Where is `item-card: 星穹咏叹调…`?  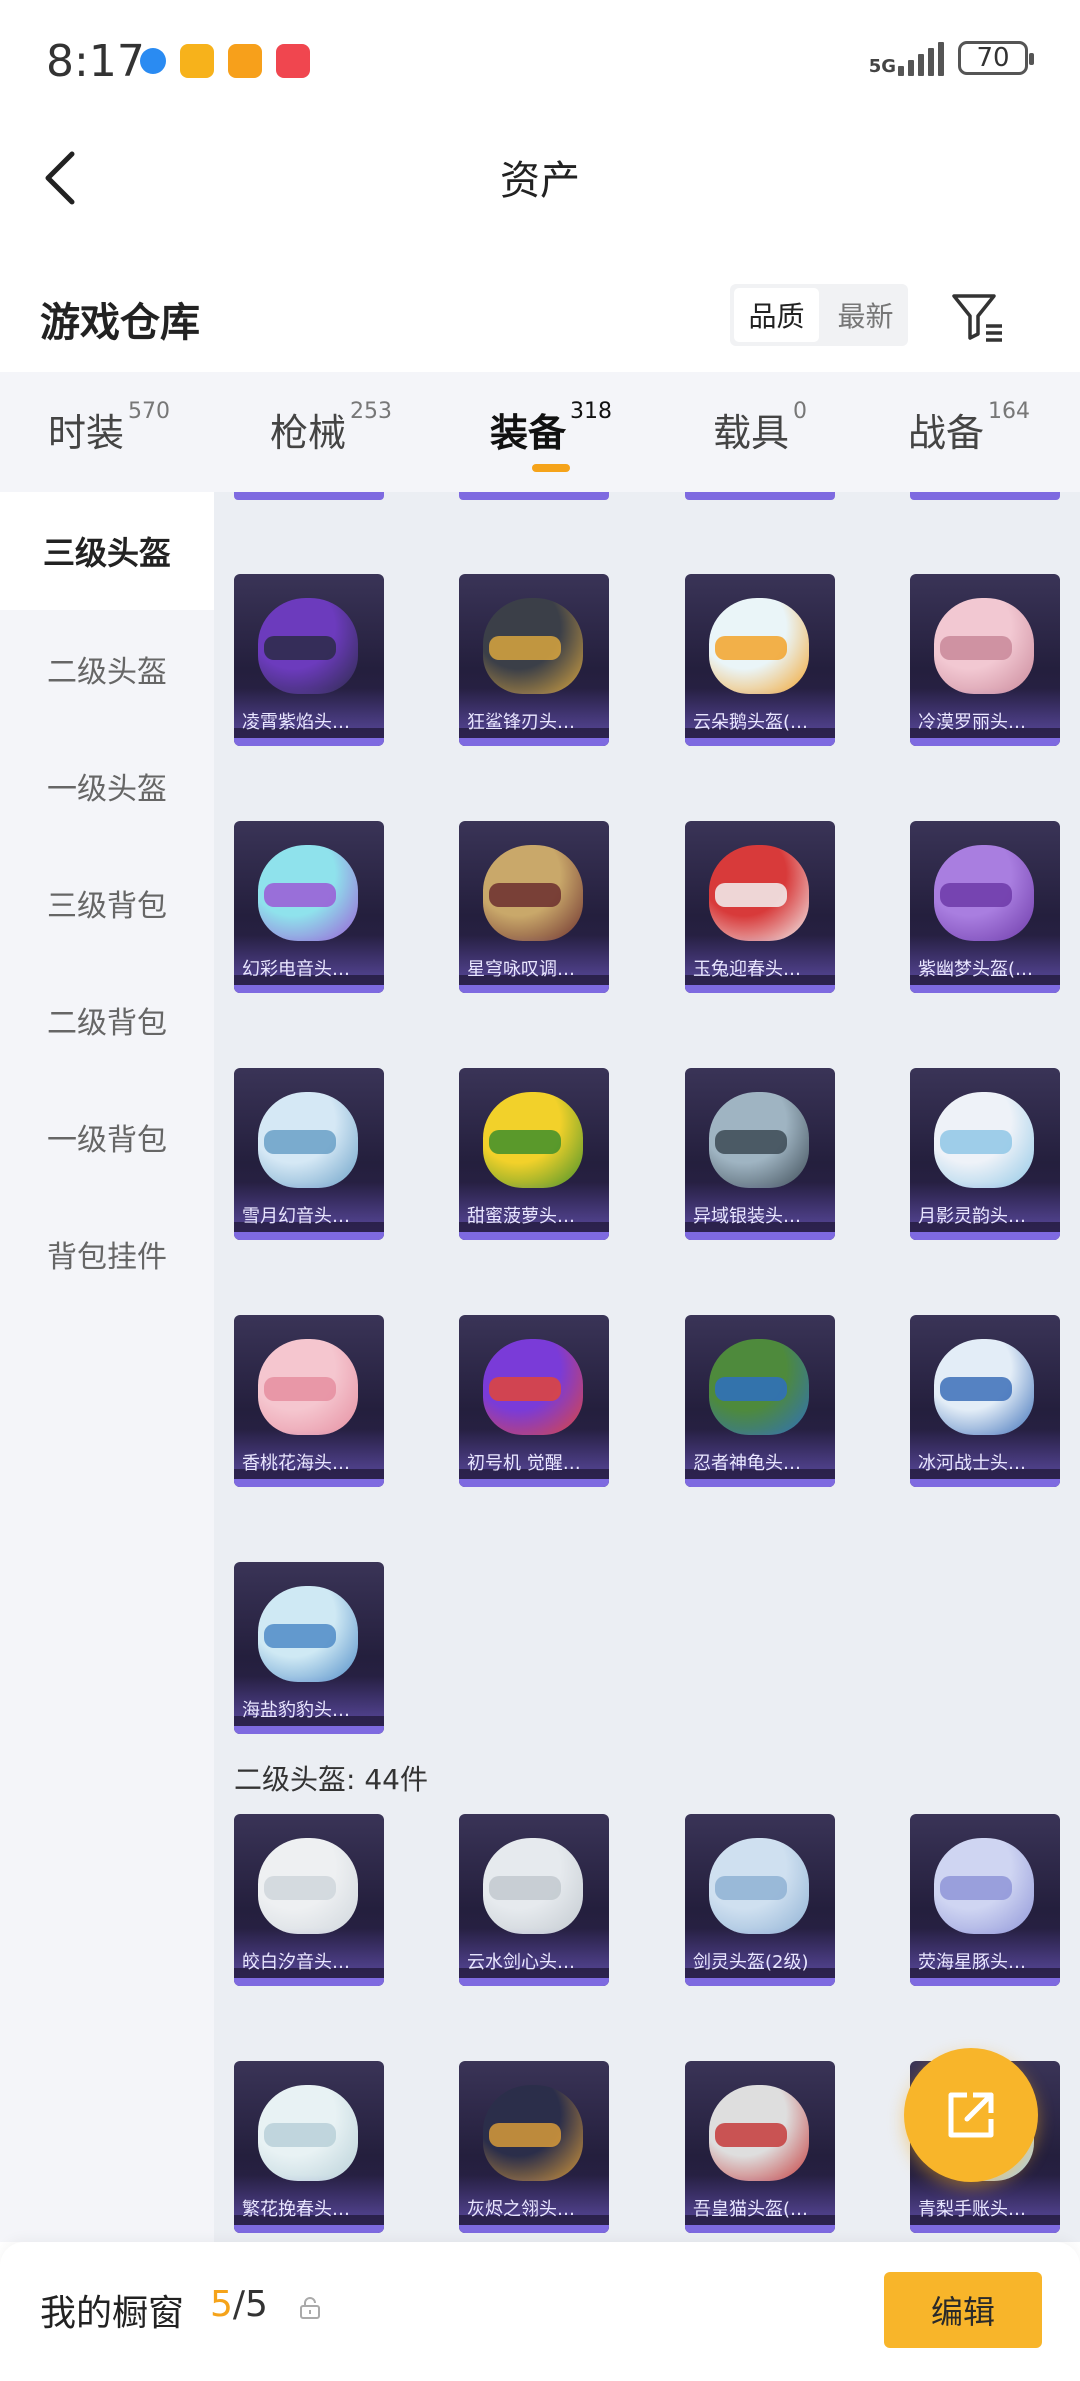 item-card: 星穹咏叹调… is located at coordinates (534, 907).